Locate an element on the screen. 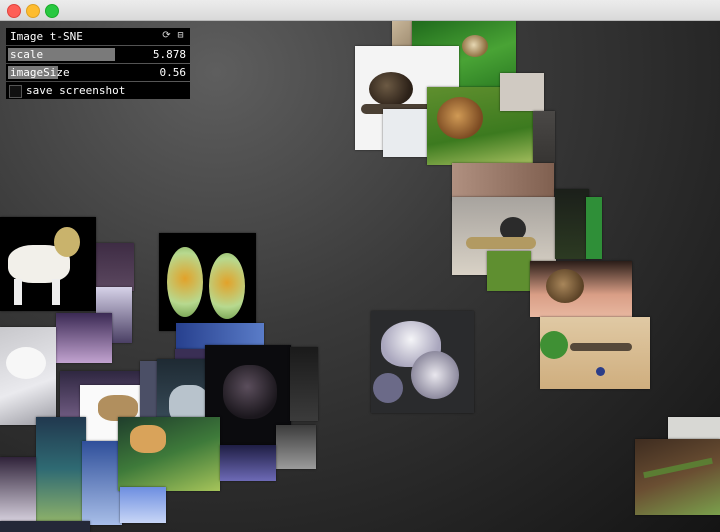 The height and width of the screenshot is (532, 720). minimize-button is located at coordinates (33, 11).